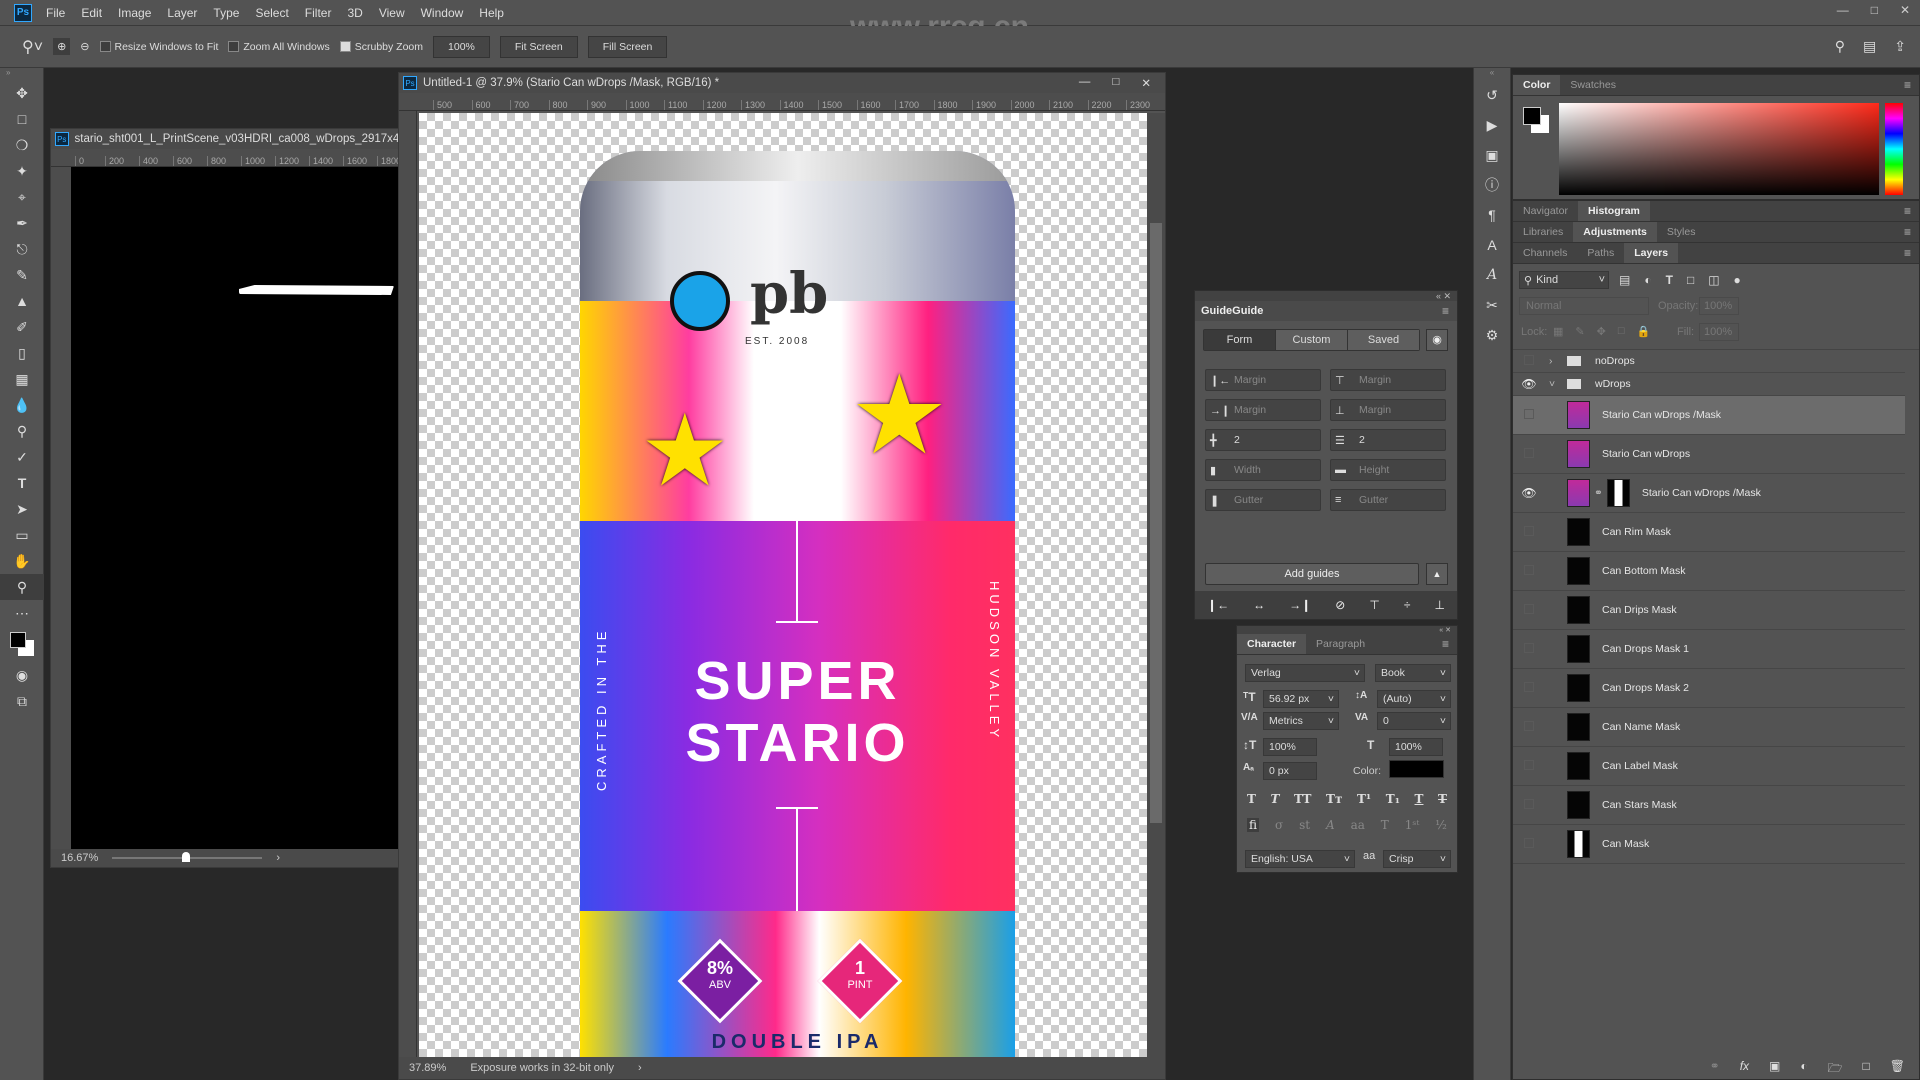 This screenshot has height=1080, width=1920. Describe the element at coordinates (1709, 805) in the screenshot. I see `layer-row: Can Stars Mask` at that location.